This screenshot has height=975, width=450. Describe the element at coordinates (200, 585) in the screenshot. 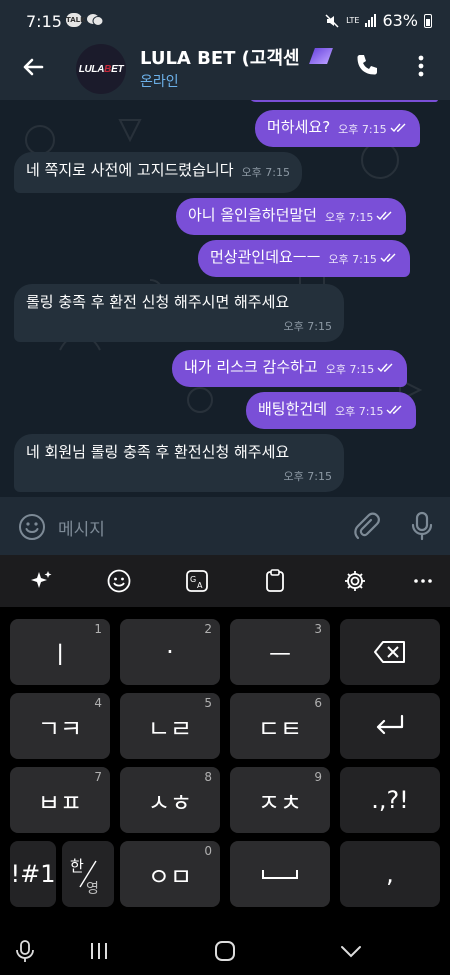

I see `svg-text: A` at that location.